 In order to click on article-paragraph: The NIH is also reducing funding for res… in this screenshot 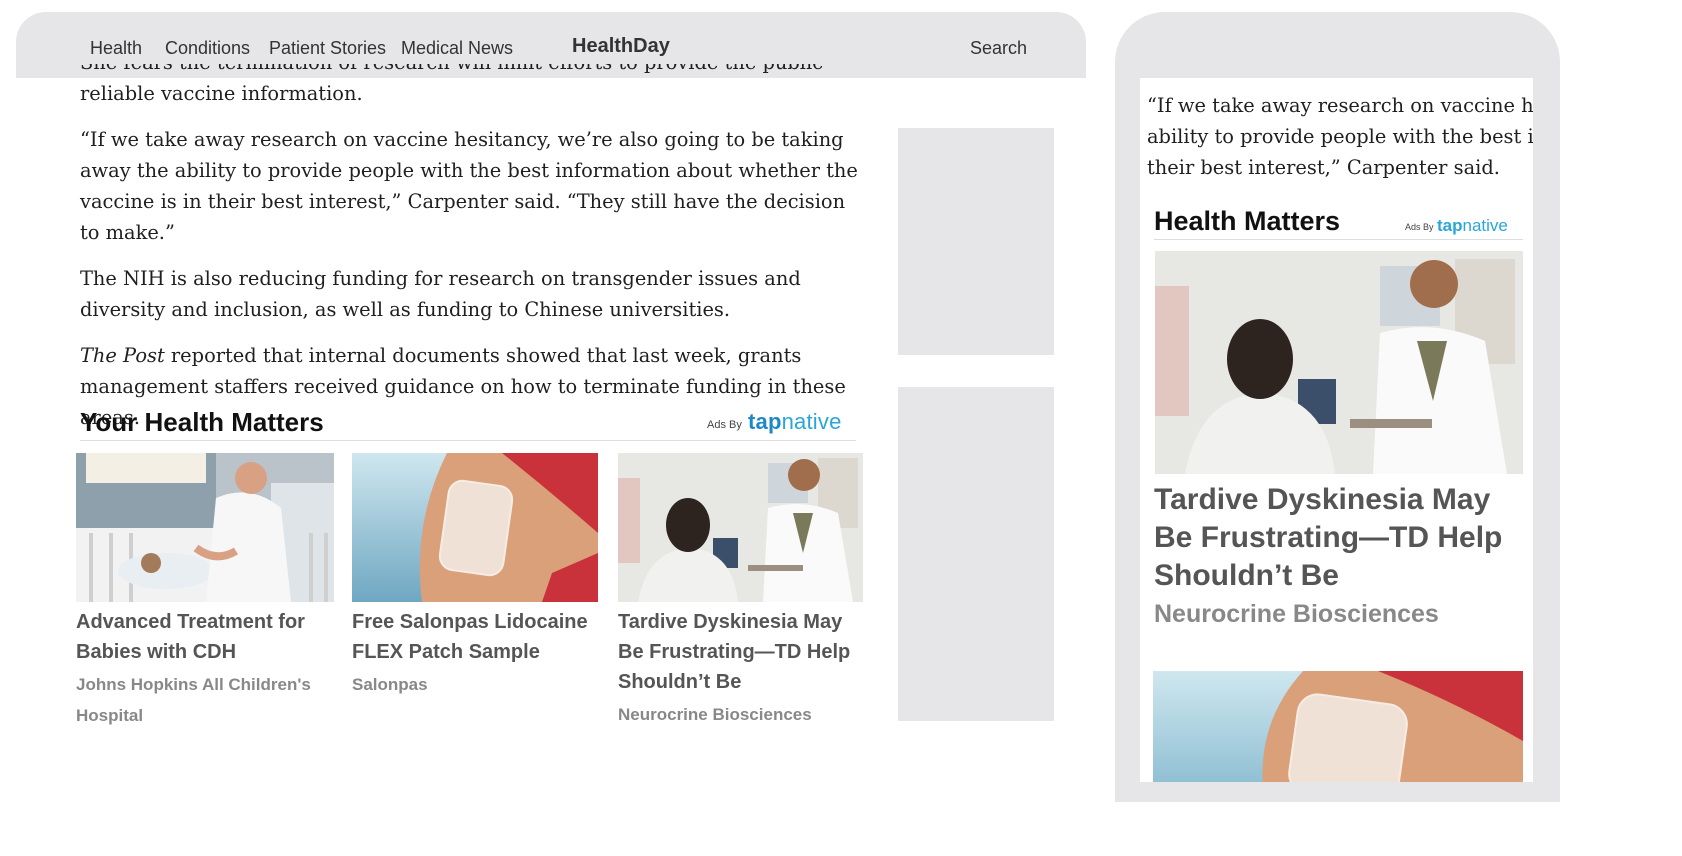, I will do `click(440, 294)`.